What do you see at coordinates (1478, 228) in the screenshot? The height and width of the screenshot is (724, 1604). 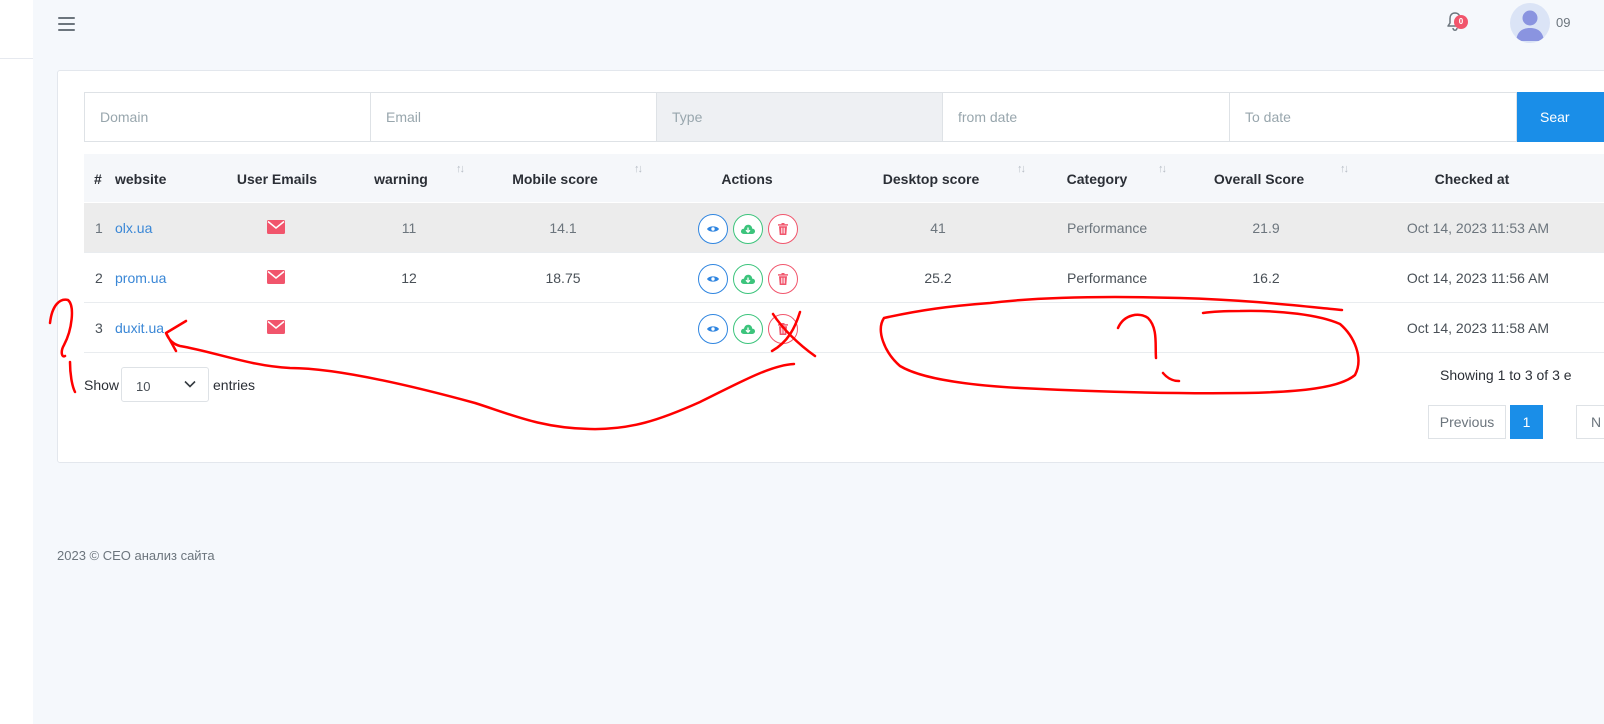 I see `checked-at: Oct 14, 2023 11:53 AM` at bounding box center [1478, 228].